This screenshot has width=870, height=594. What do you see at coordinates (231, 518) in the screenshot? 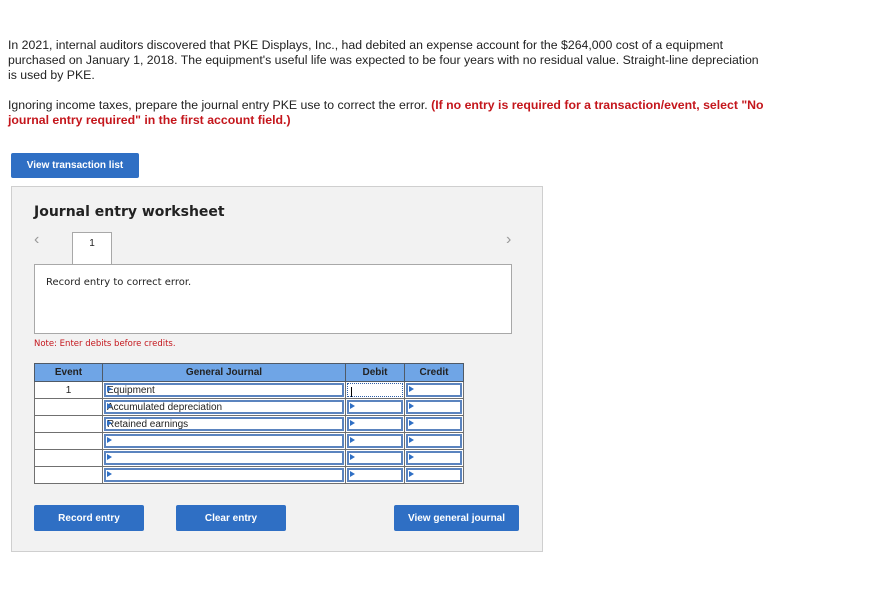
I see `clear-entry-button: Clear entry` at bounding box center [231, 518].